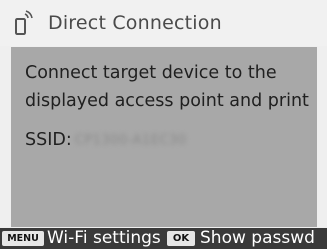 The height and width of the screenshot is (249, 327). I want to click on show-password-action: Show passwd, so click(257, 238).